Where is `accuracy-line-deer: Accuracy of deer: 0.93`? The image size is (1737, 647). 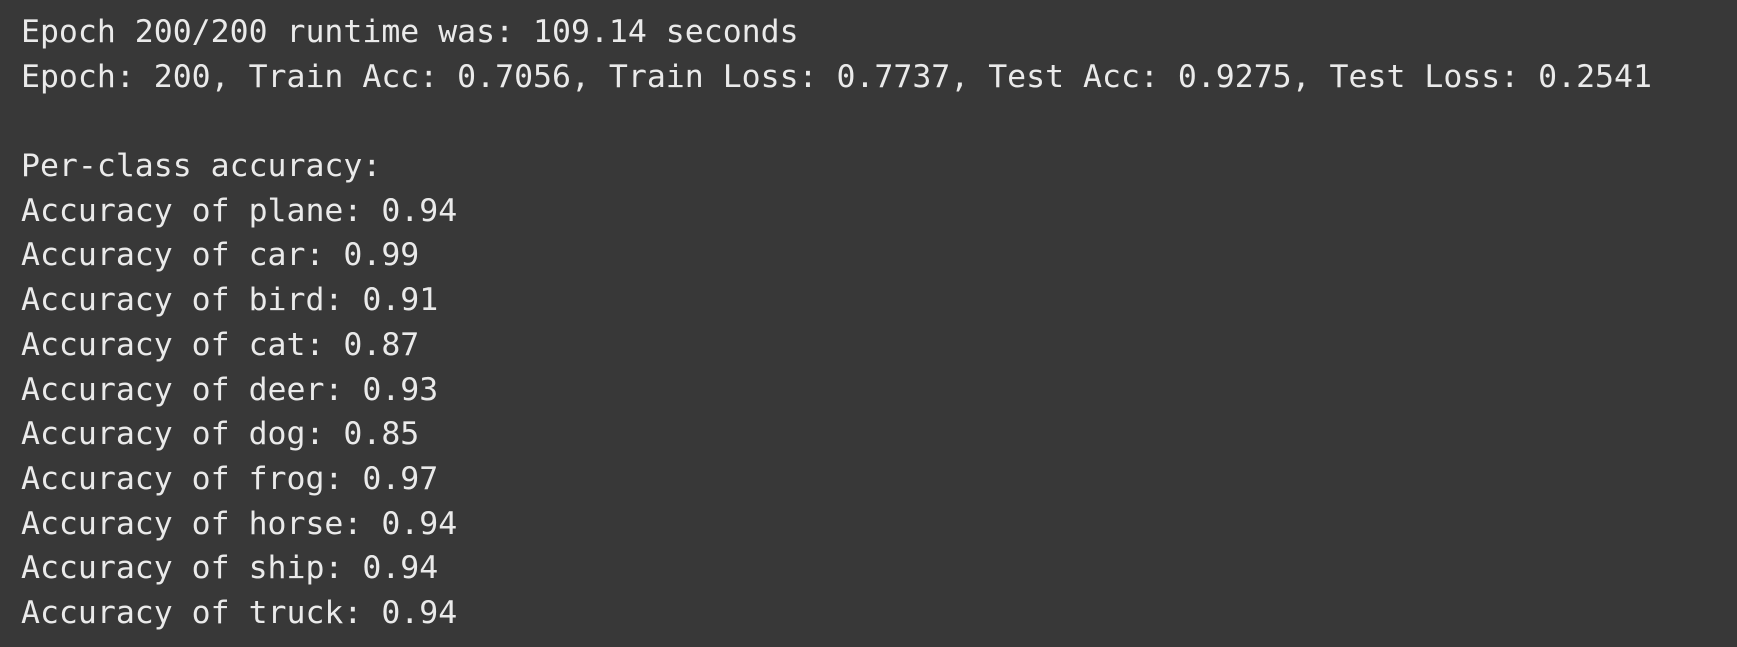
accuracy-line-deer: Accuracy of deer: 0.93 is located at coordinates (230, 389).